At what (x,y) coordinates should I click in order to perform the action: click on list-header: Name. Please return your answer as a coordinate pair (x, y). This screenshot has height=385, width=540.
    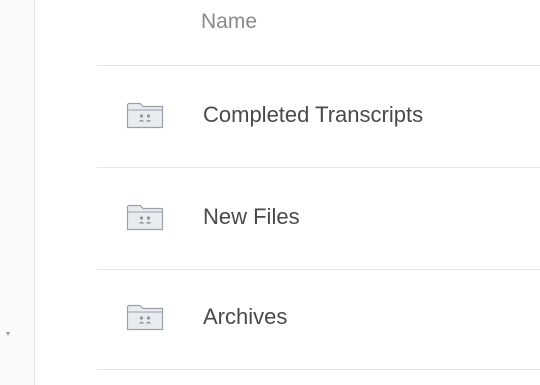
    Looking at the image, I should click on (318, 33).